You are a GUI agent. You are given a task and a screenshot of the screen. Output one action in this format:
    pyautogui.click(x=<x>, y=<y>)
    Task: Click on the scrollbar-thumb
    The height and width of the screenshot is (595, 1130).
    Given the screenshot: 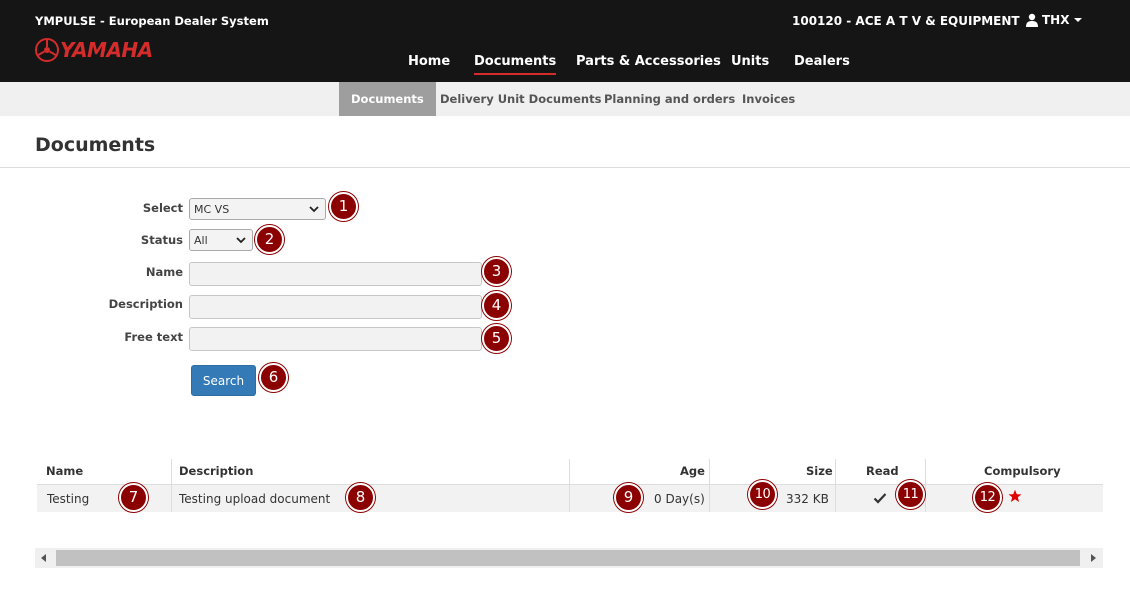 What is the action you would take?
    pyautogui.click(x=568, y=558)
    